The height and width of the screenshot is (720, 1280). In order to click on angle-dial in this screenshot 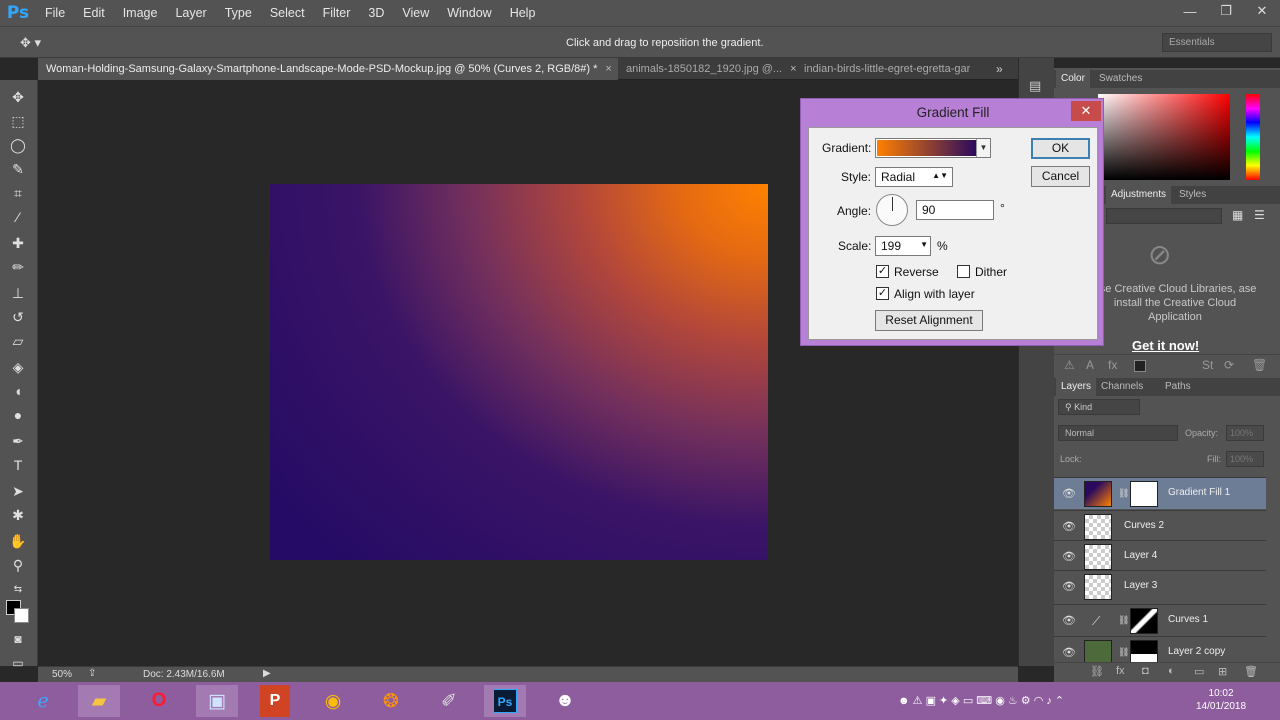, I will do `click(892, 210)`.